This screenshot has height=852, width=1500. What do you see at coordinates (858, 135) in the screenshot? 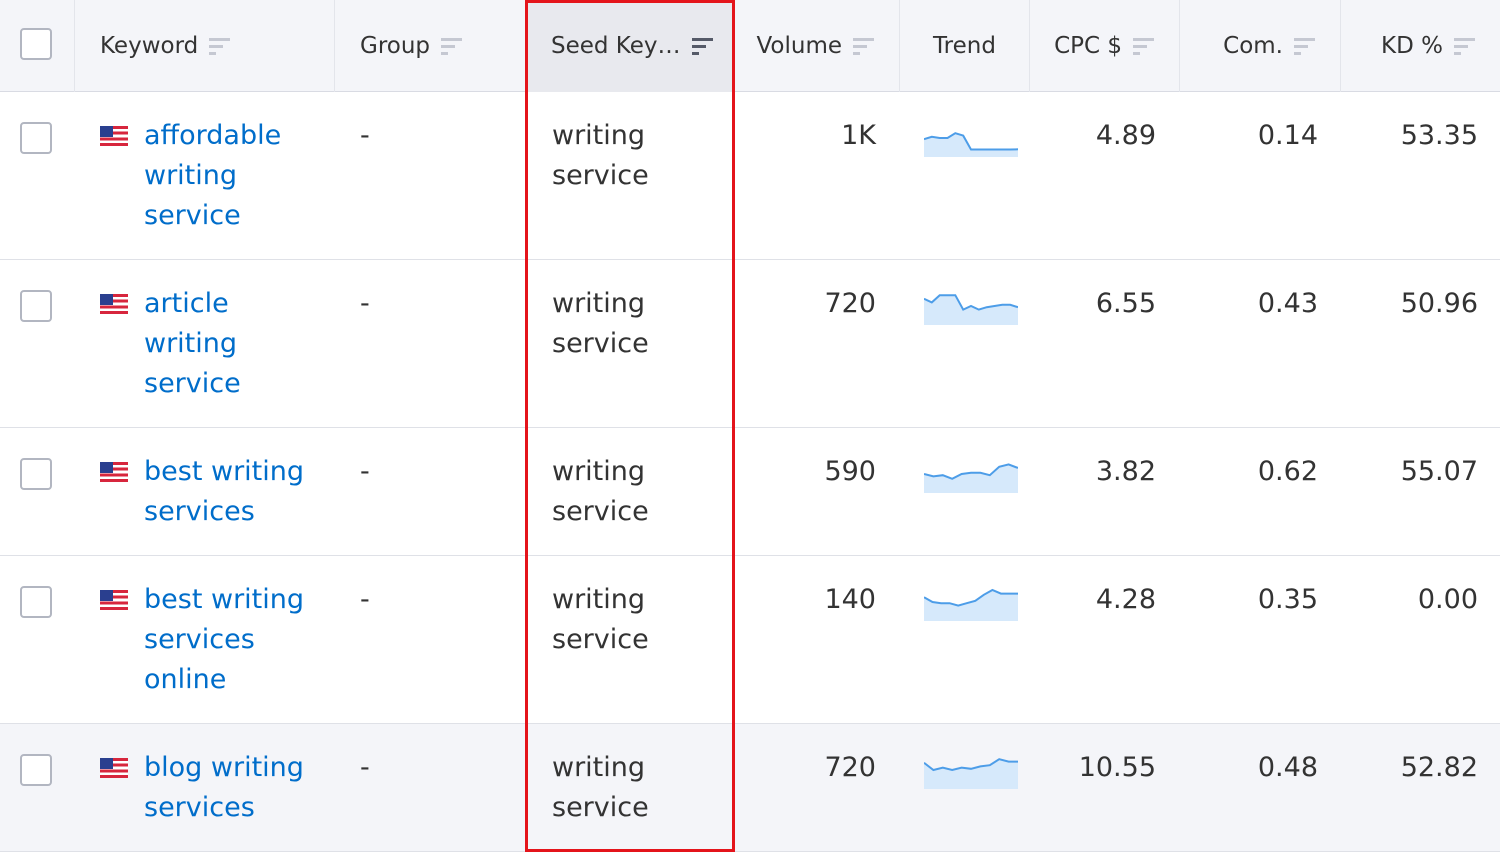
I see `volume-cell: 1K` at bounding box center [858, 135].